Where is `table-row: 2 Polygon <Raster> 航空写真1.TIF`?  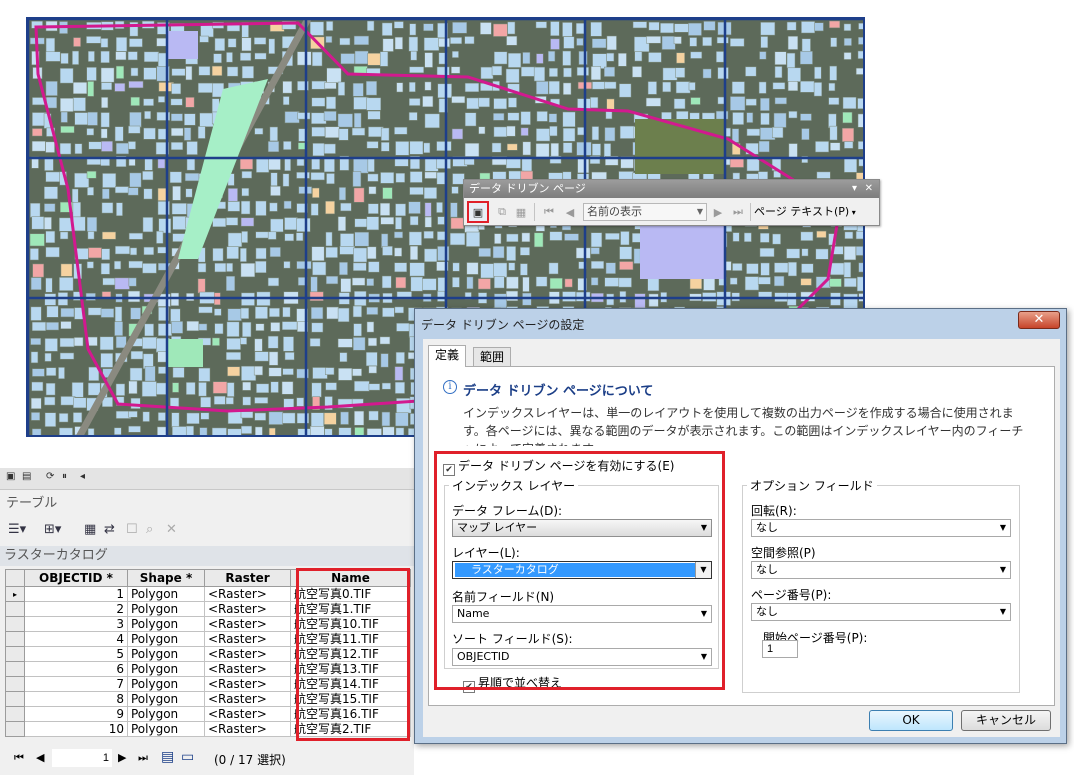
table-row: 2 Polygon <Raster> 航空写真1.TIF is located at coordinates (208, 609).